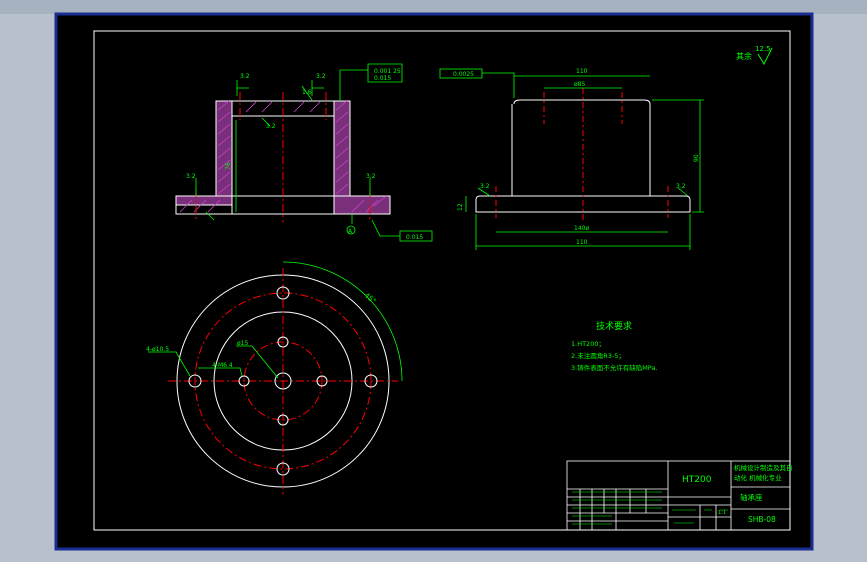  What do you see at coordinates (228, 166) in the screenshot?
I see `sec-height-dim: 76` at bounding box center [228, 166].